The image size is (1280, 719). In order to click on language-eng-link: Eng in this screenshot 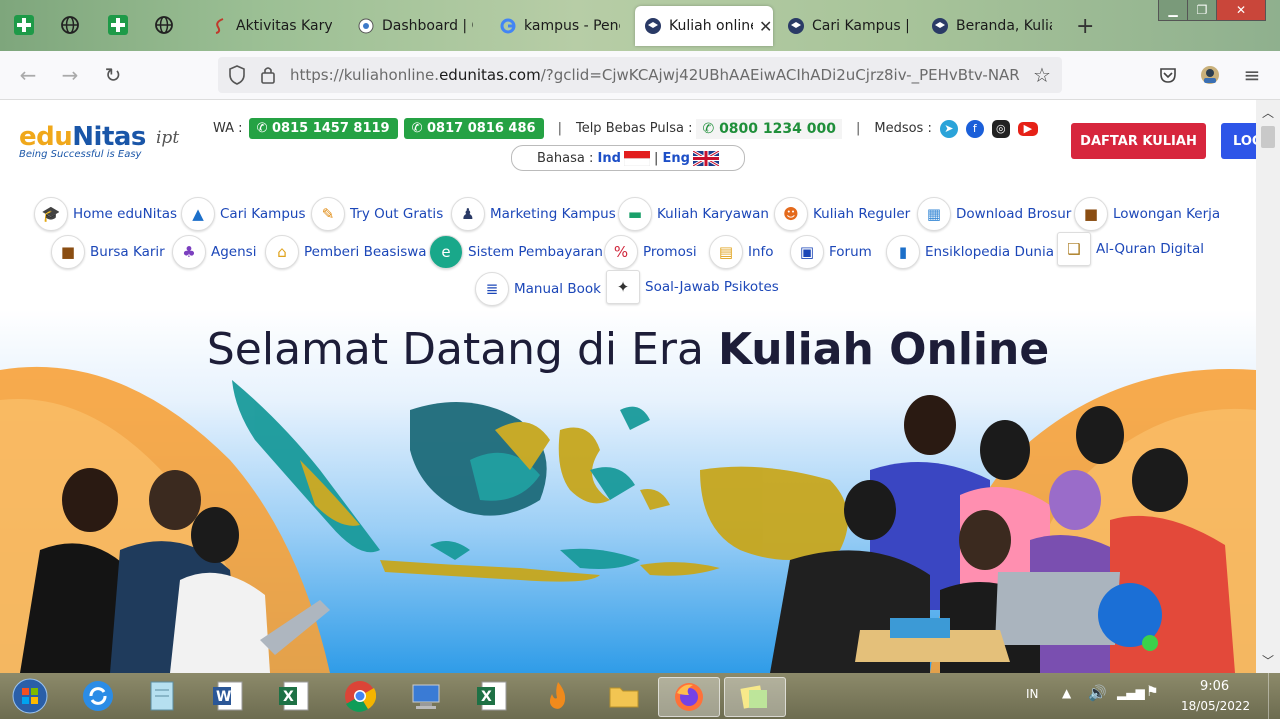, I will do `click(676, 158)`.